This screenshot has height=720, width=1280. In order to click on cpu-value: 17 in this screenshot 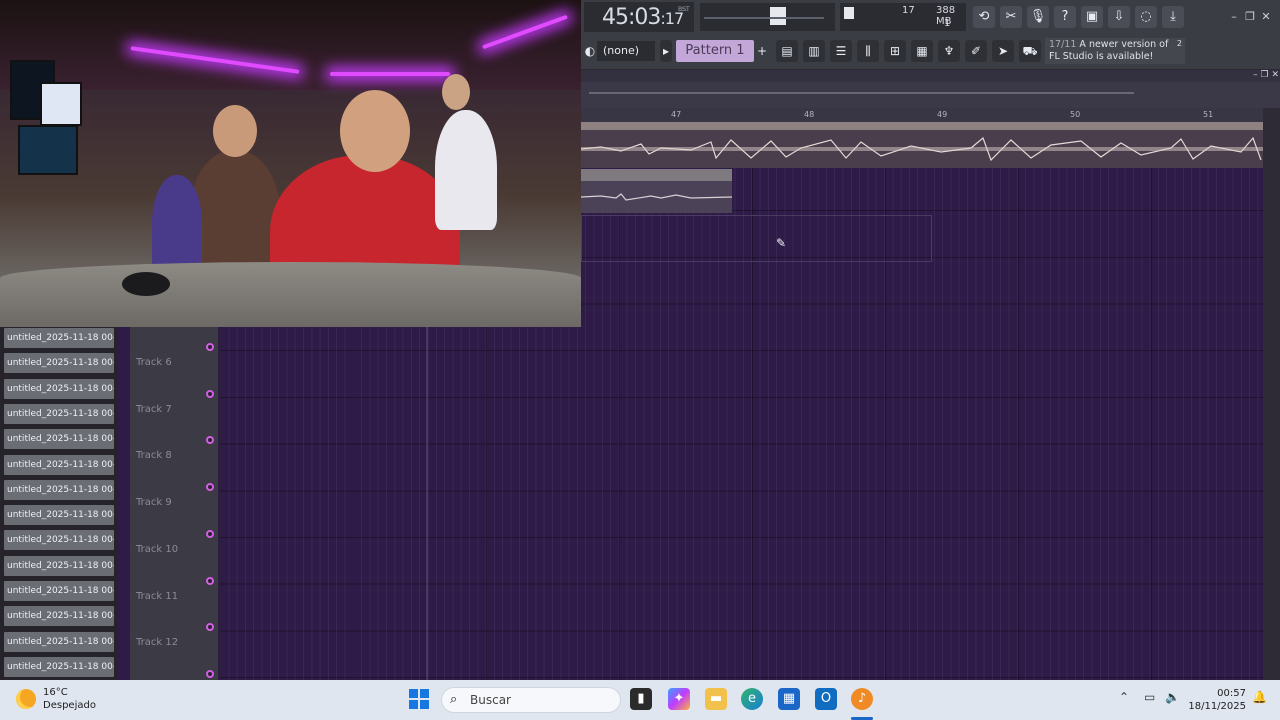, I will do `click(908, 10)`.